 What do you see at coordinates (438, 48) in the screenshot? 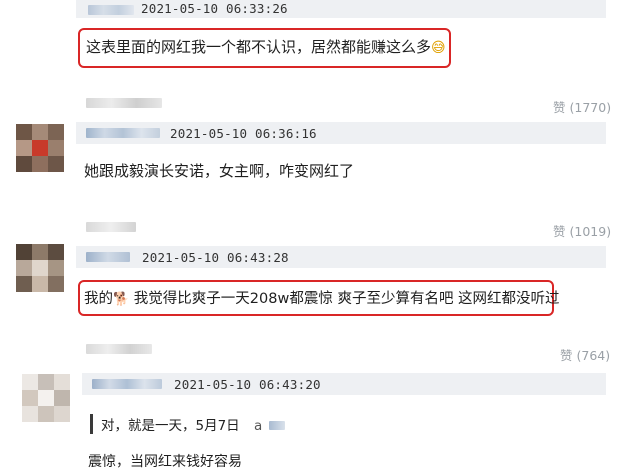
I see `sweat-smile-icon: 😅` at bounding box center [438, 48].